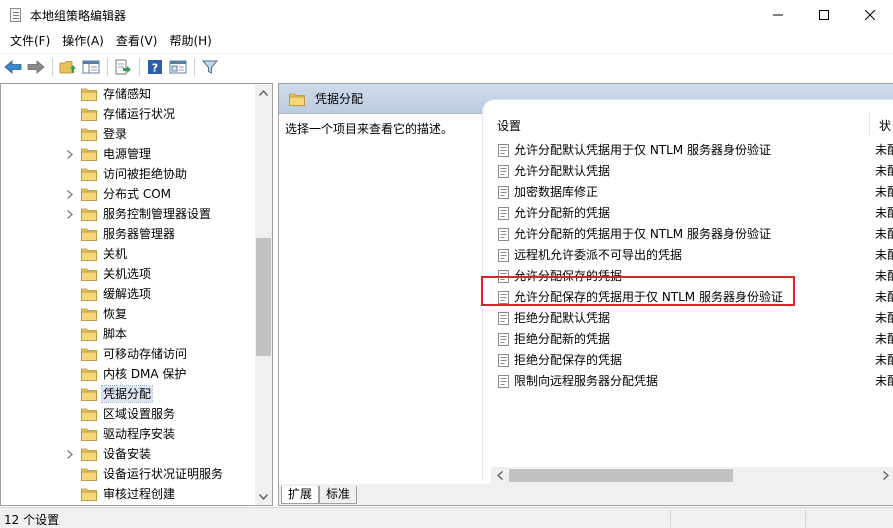  What do you see at coordinates (13, 67) in the screenshot?
I see `back-button` at bounding box center [13, 67].